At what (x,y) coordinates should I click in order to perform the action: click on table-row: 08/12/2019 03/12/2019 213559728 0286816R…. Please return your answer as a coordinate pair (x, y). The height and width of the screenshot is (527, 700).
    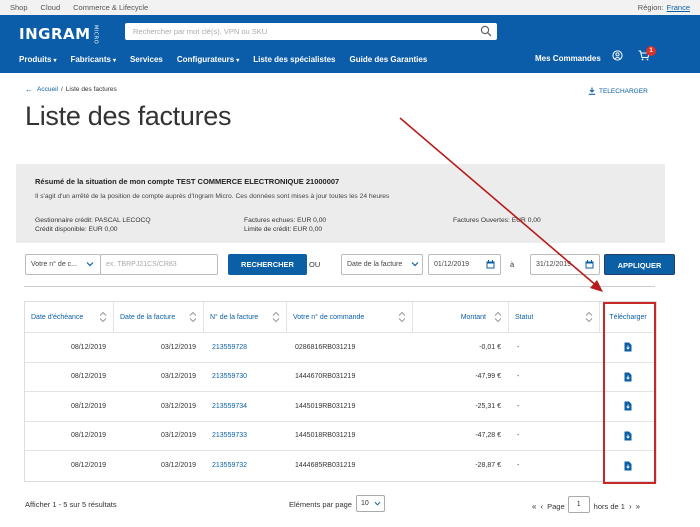
    Looking at the image, I should click on (340, 348).